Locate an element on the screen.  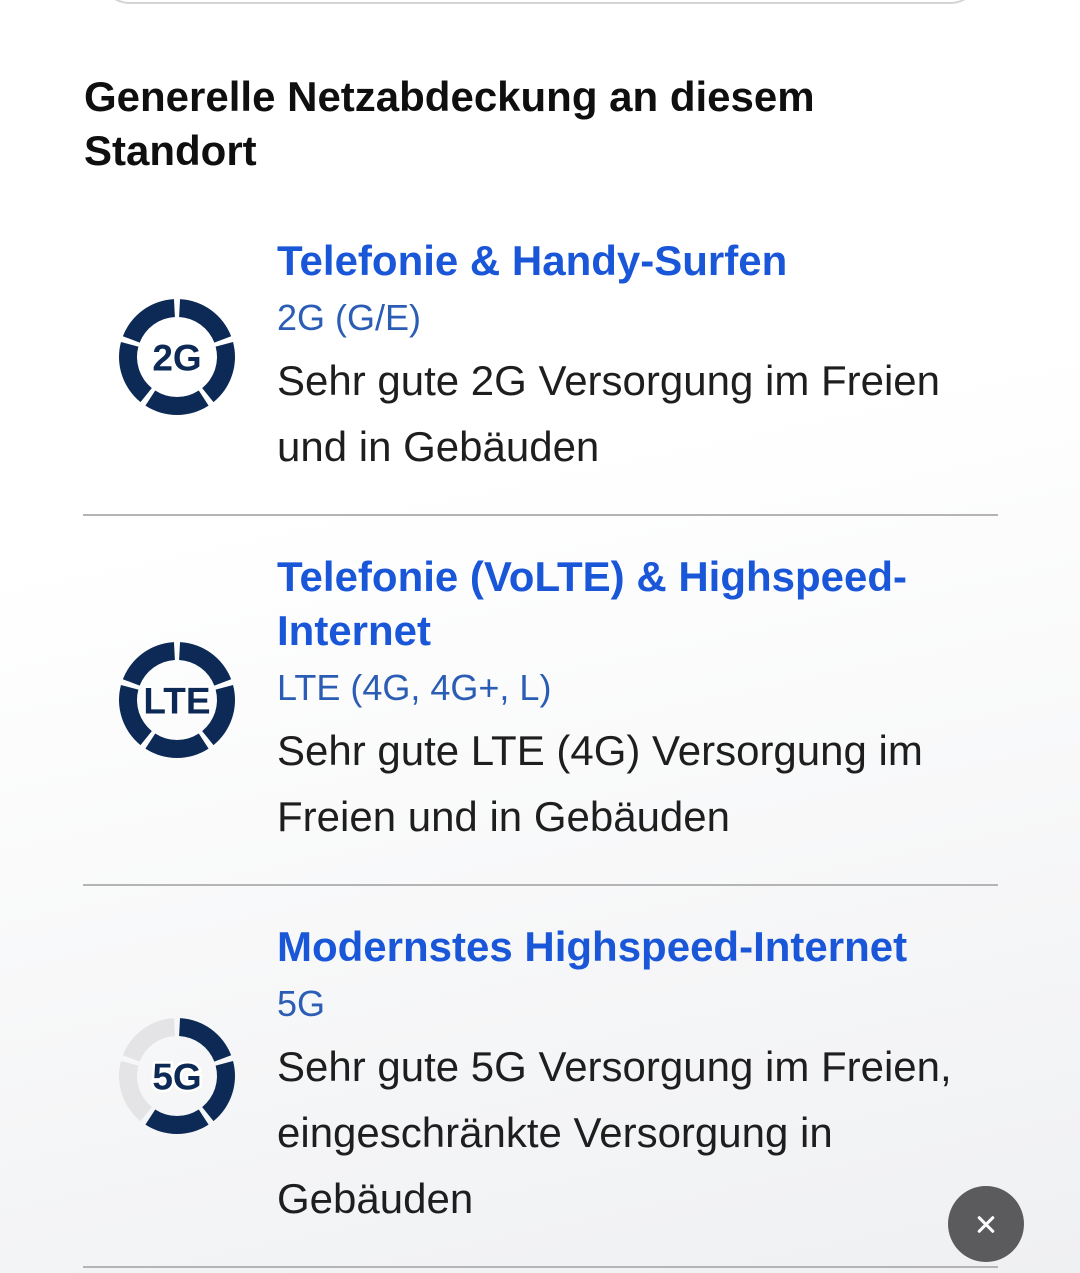
signal-5g-icon: 5G is located at coordinates (177, 1076).